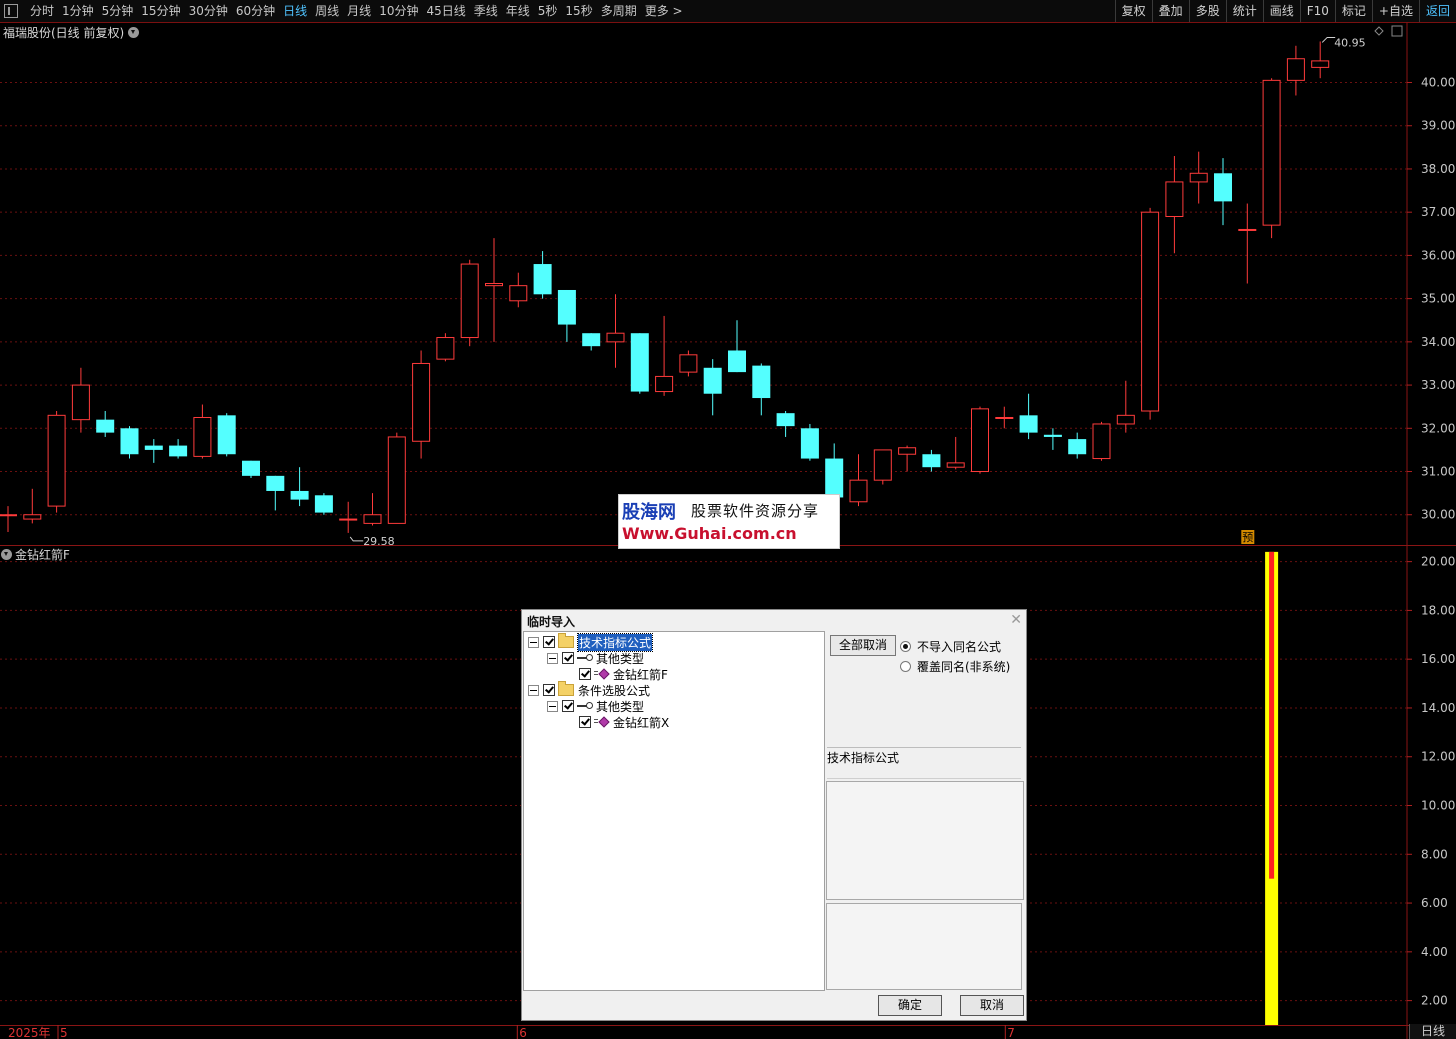  I want to click on indicator-bar-red, so click(1272, 715).